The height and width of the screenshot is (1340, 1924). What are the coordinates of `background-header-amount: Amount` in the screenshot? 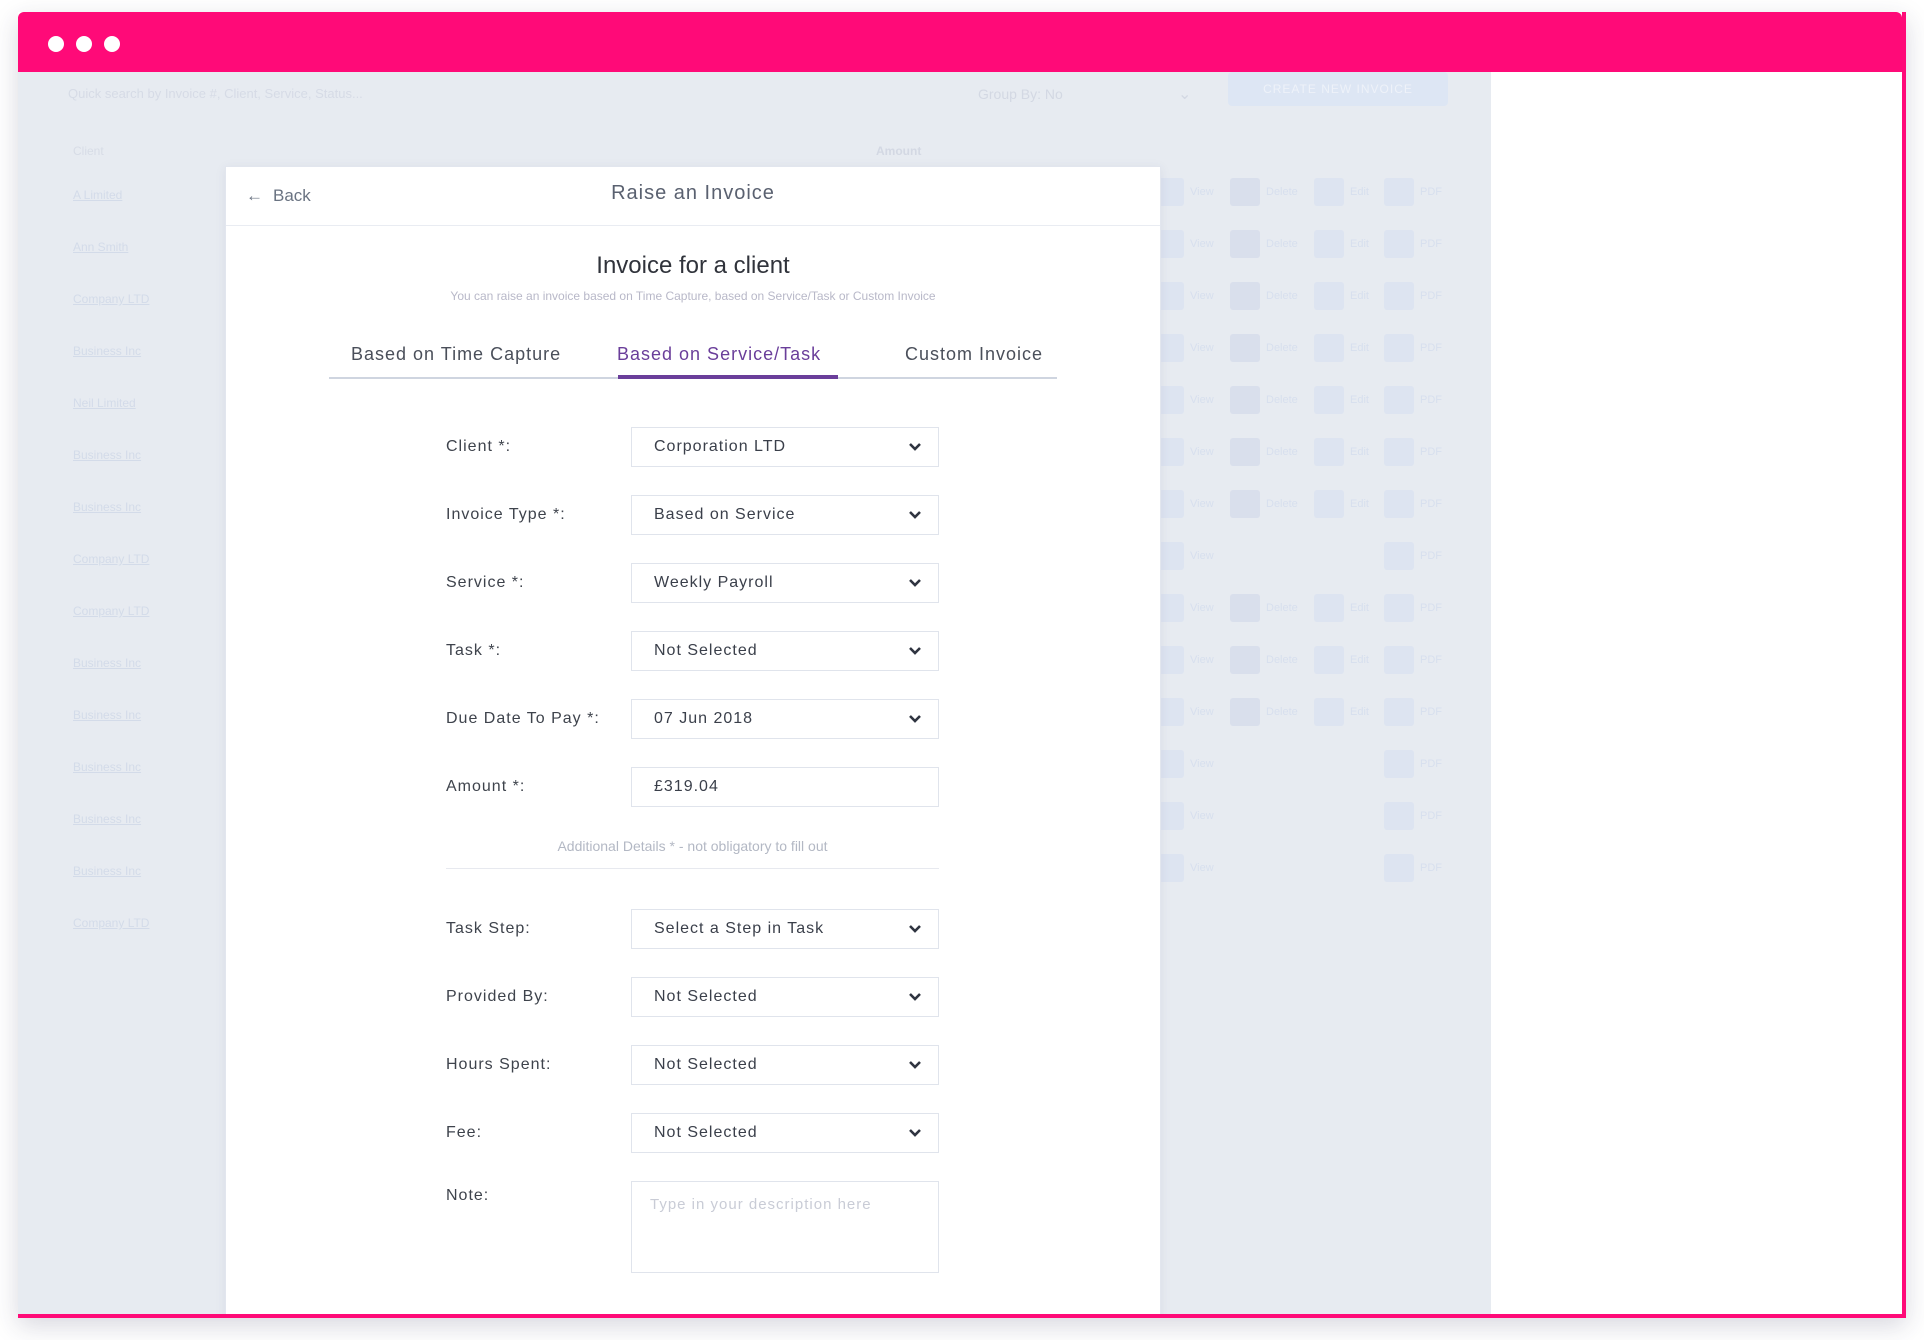 It's located at (899, 151).